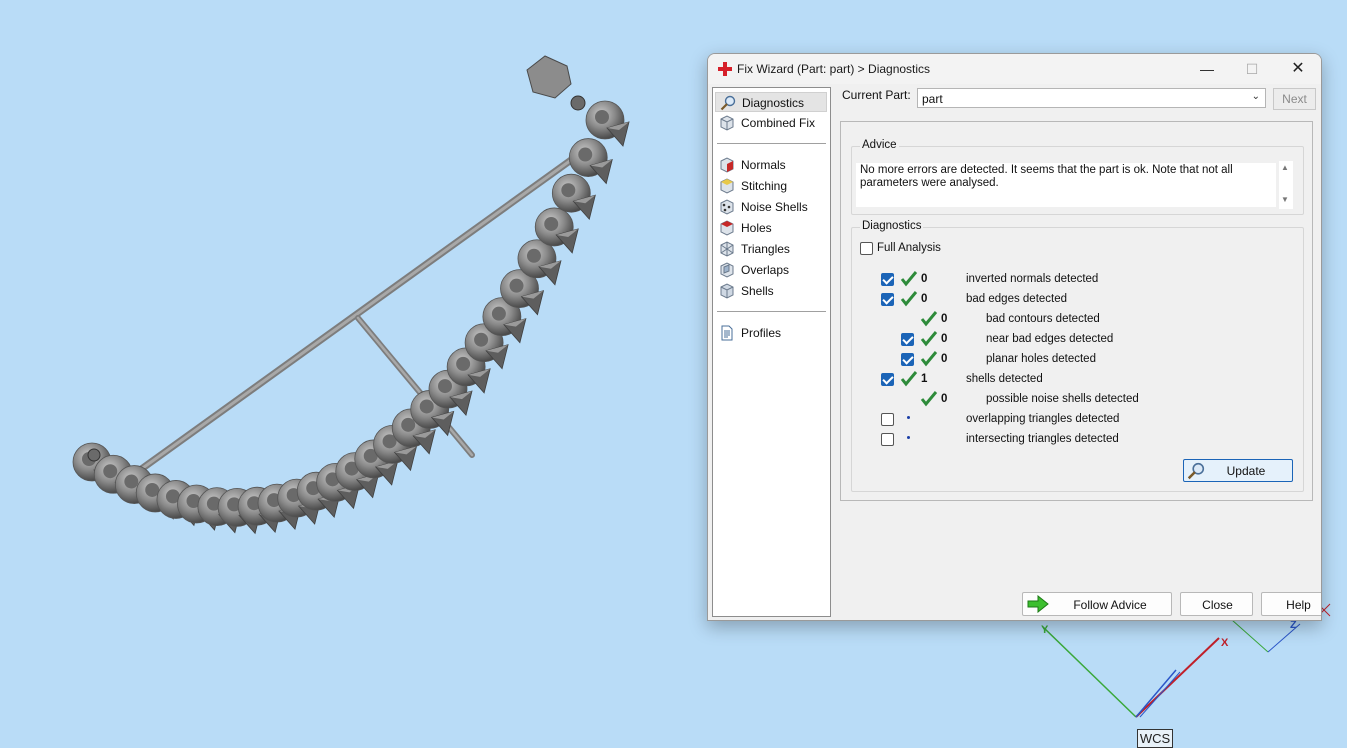 This screenshot has height=748, width=1347. I want to click on close-window-button: ✕, so click(1298, 69).